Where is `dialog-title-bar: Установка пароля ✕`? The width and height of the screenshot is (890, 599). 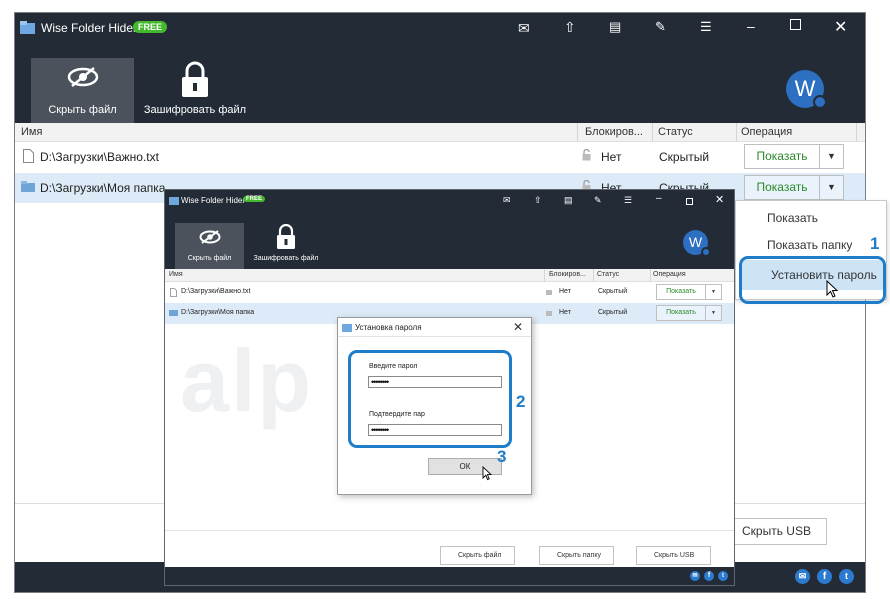 dialog-title-bar: Установка пароля ✕ is located at coordinates (434, 327).